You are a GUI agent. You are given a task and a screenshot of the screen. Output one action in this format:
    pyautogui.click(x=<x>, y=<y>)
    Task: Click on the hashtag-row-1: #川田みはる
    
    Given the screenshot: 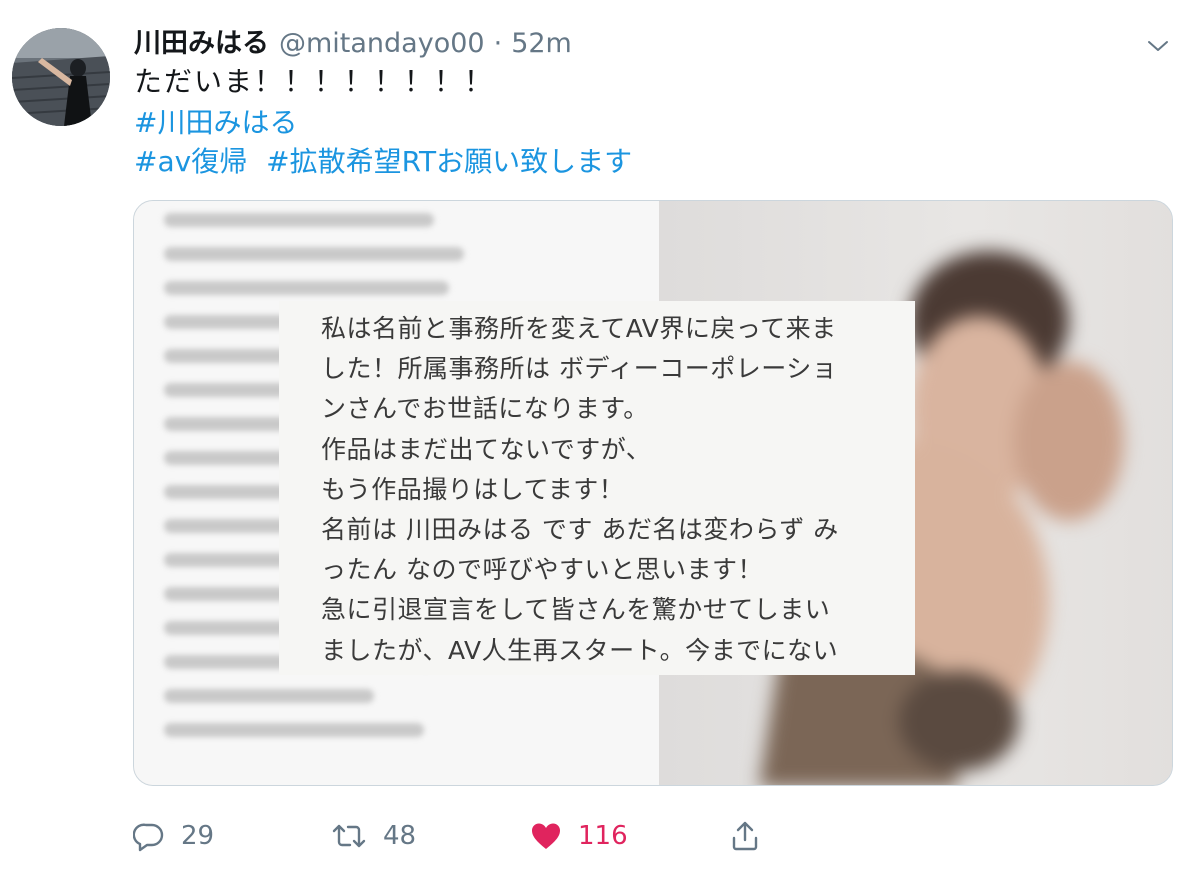 What is the action you would take?
    pyautogui.click(x=215, y=123)
    